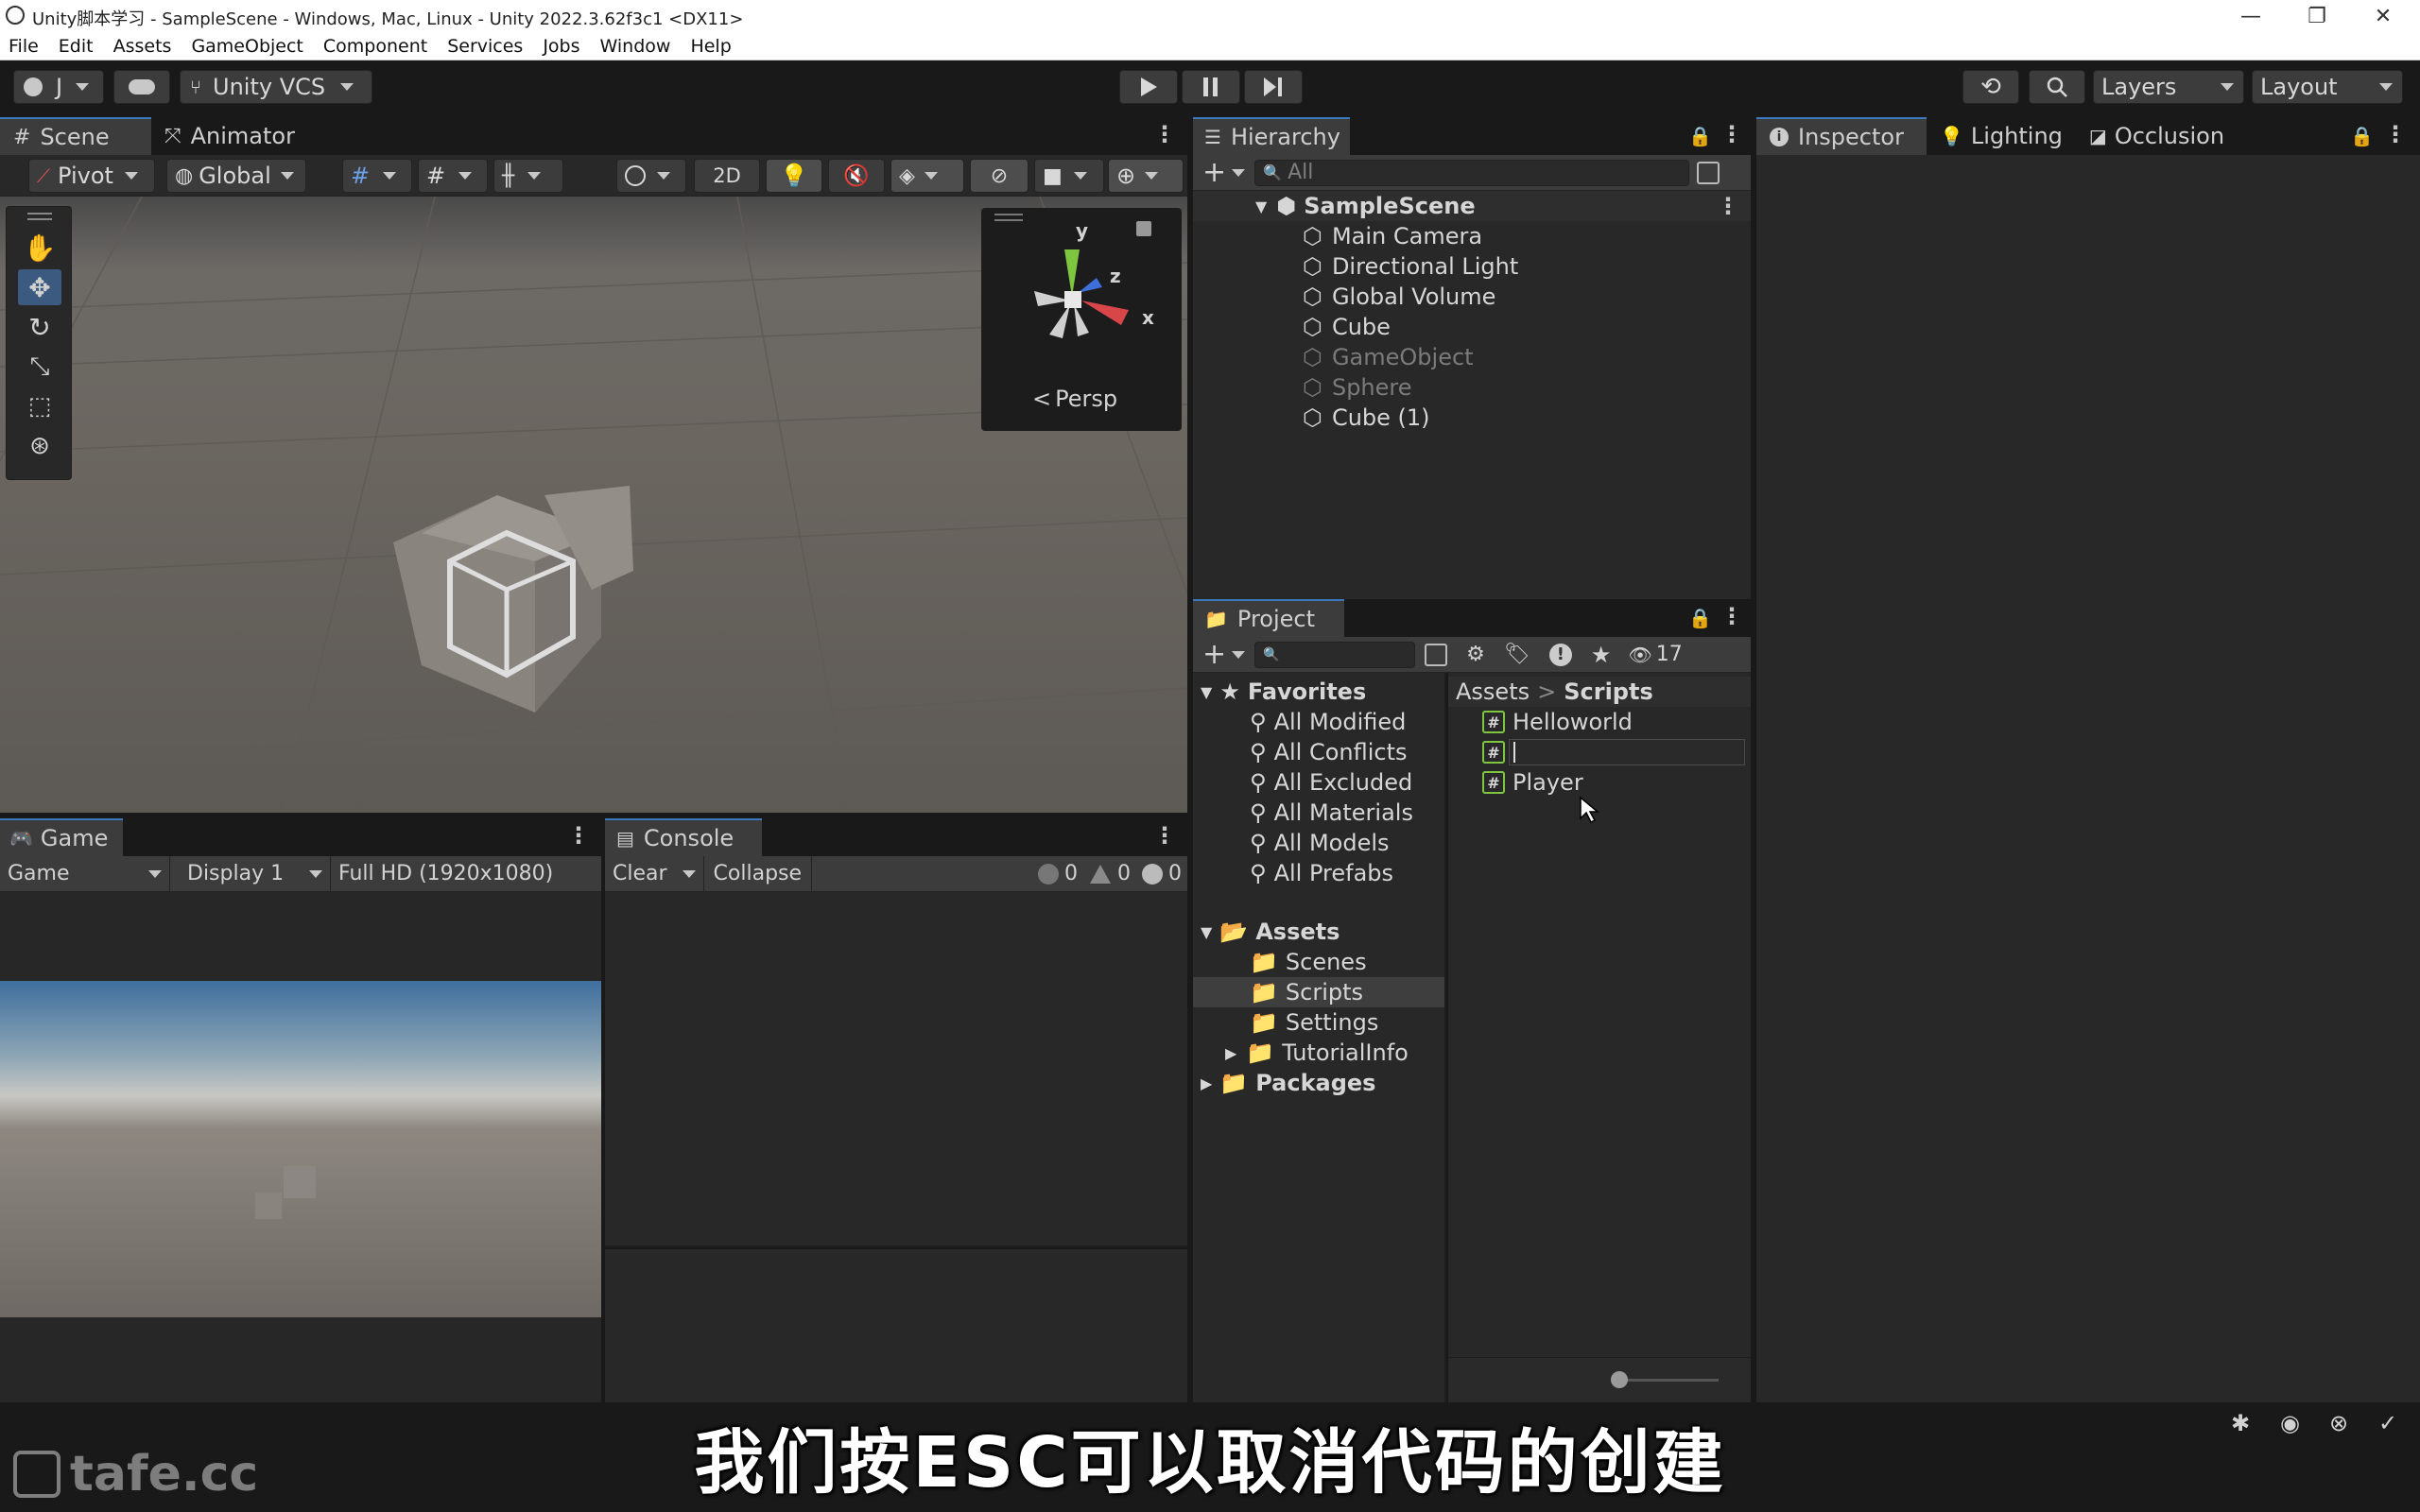  What do you see at coordinates (61, 837) in the screenshot?
I see `tab-game: 🎮 Game` at bounding box center [61, 837].